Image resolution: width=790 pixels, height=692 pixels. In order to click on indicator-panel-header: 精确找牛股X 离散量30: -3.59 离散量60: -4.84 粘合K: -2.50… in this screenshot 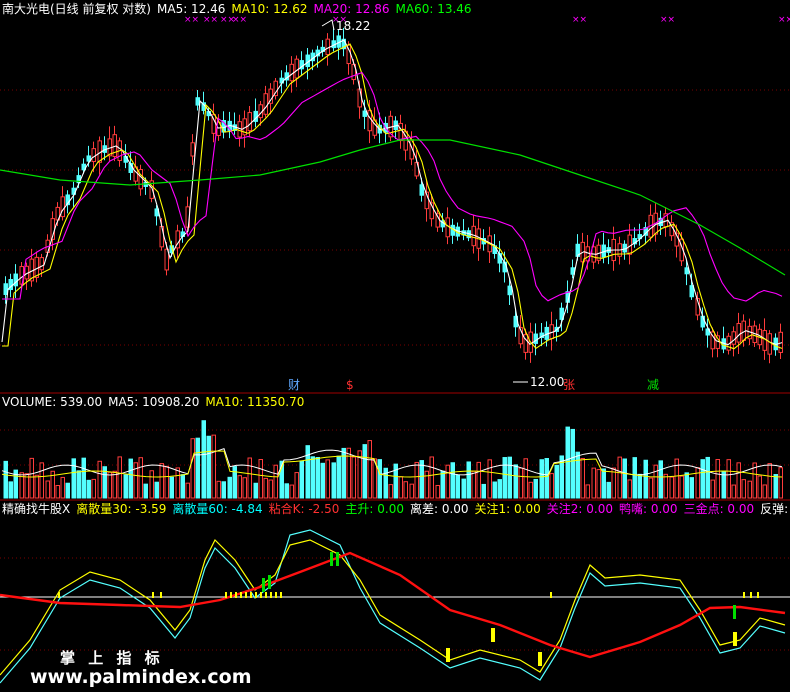, I will do `click(396, 509)`.